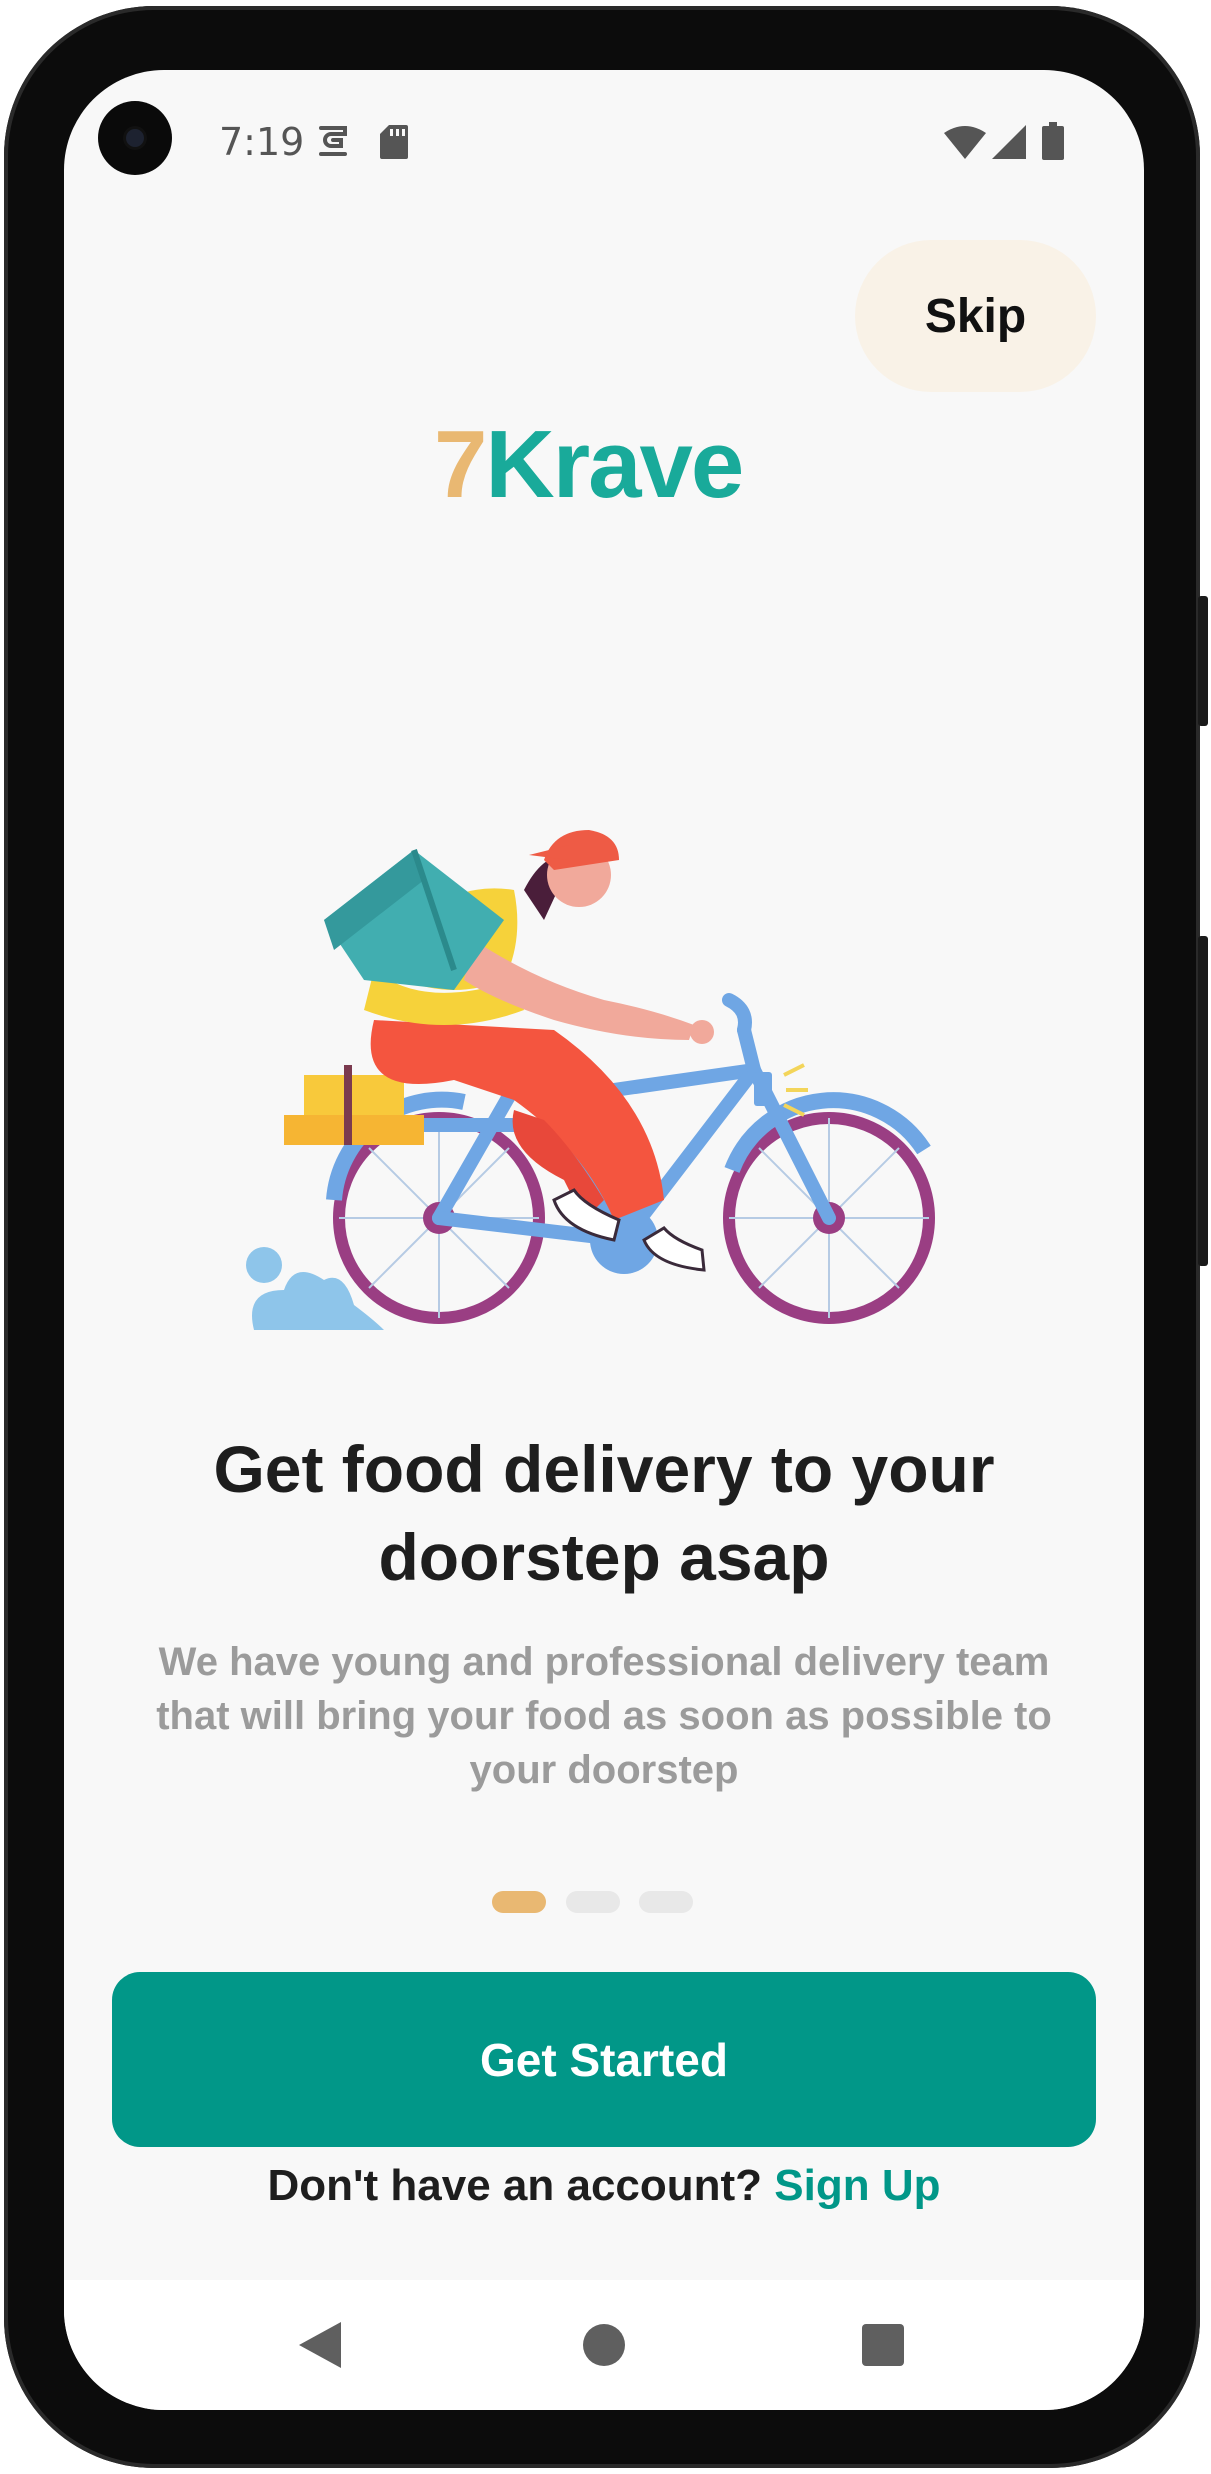 The width and height of the screenshot is (1211, 2474). I want to click on wifi-icon, so click(965, 142).